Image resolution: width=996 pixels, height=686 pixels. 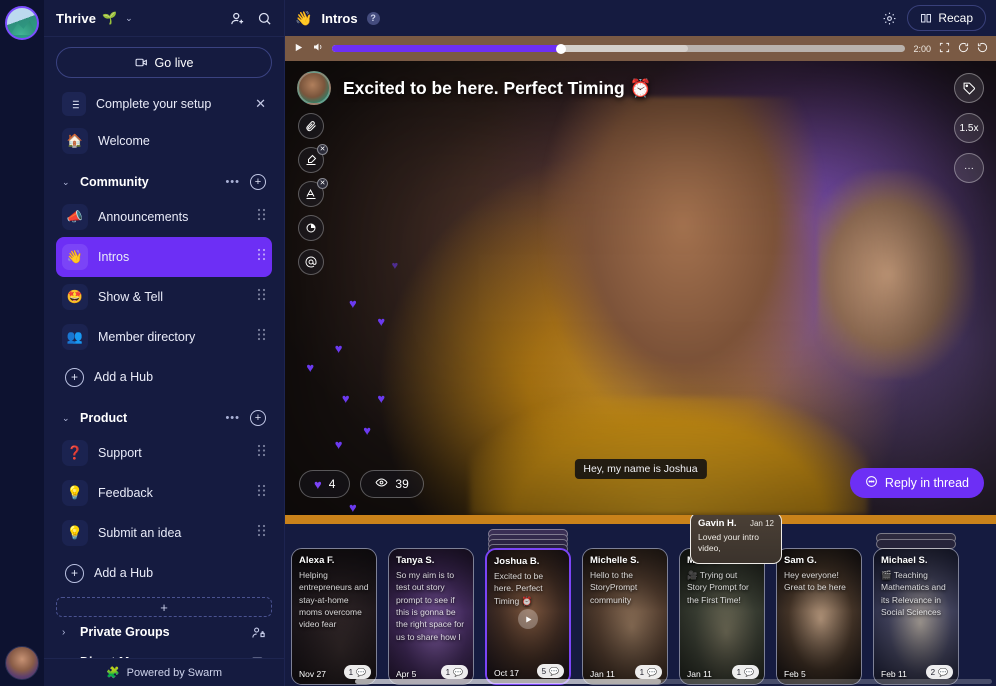 I want to click on go-live-button: Go live, so click(x=164, y=62).